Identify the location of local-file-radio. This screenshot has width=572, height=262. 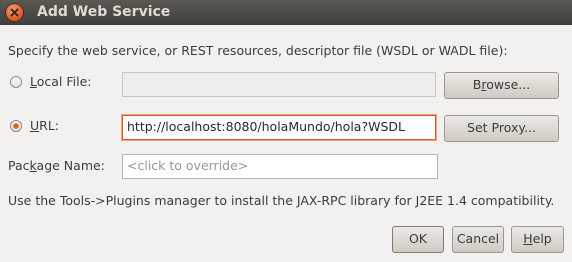
(16, 82).